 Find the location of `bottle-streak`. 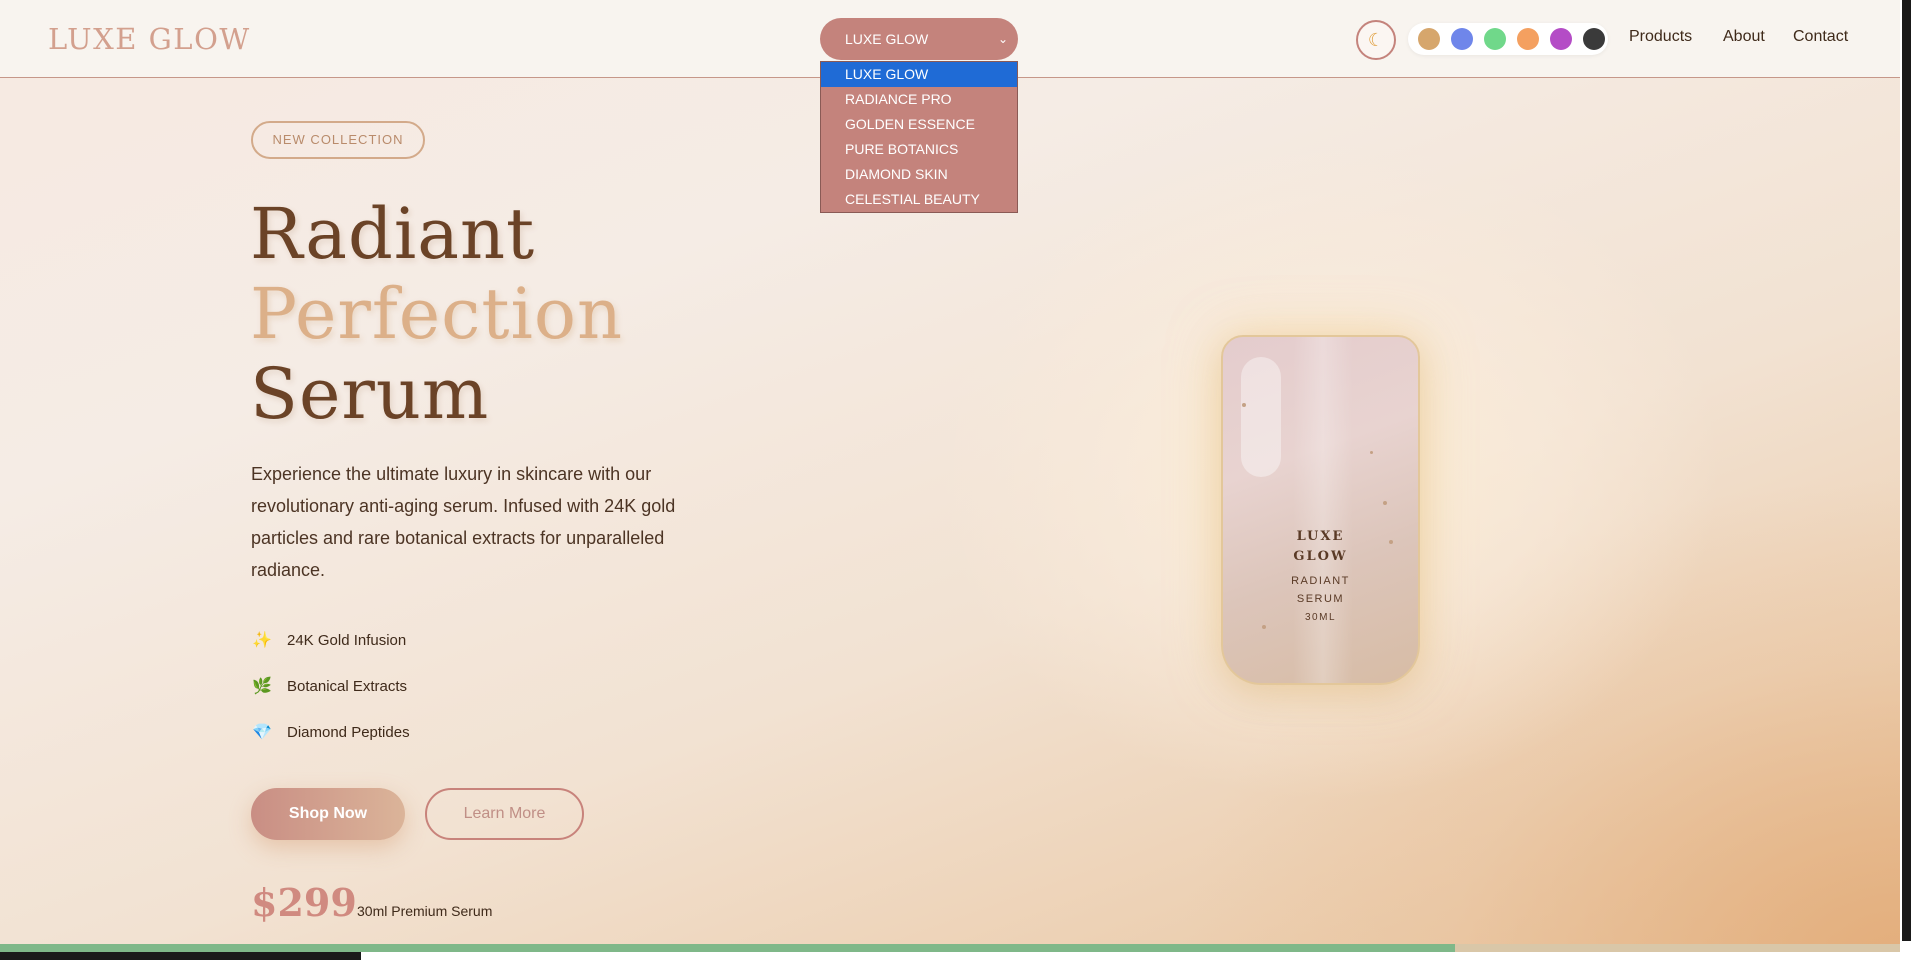

bottle-streak is located at coordinates (1323, 510).